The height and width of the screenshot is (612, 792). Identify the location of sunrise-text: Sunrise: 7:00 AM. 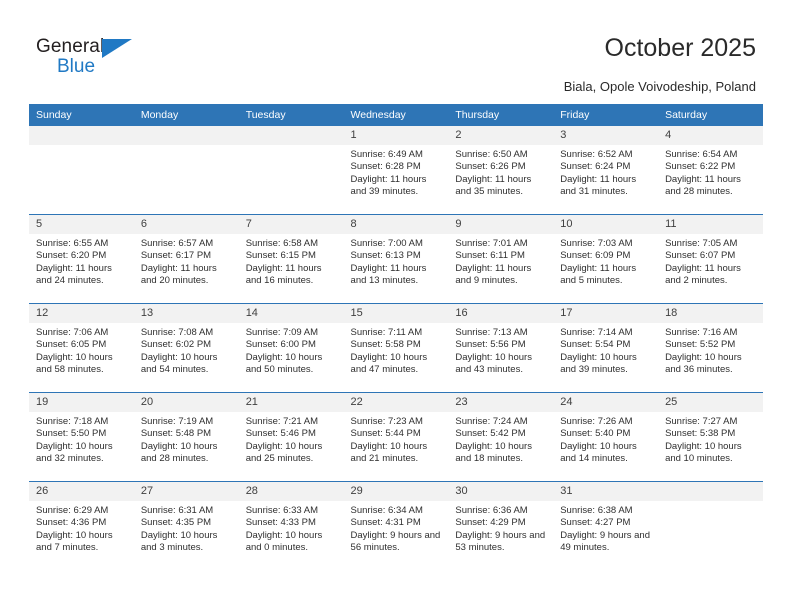
(386, 243).